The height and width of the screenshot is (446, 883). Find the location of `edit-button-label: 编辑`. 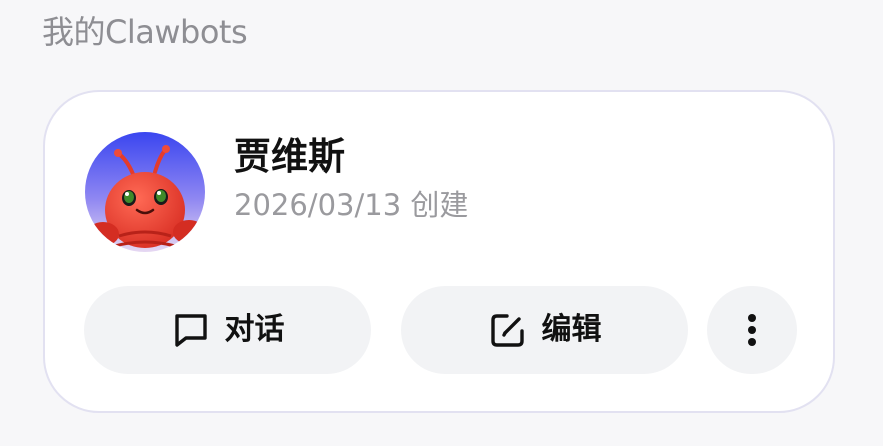

edit-button-label: 编辑 is located at coordinates (571, 329).